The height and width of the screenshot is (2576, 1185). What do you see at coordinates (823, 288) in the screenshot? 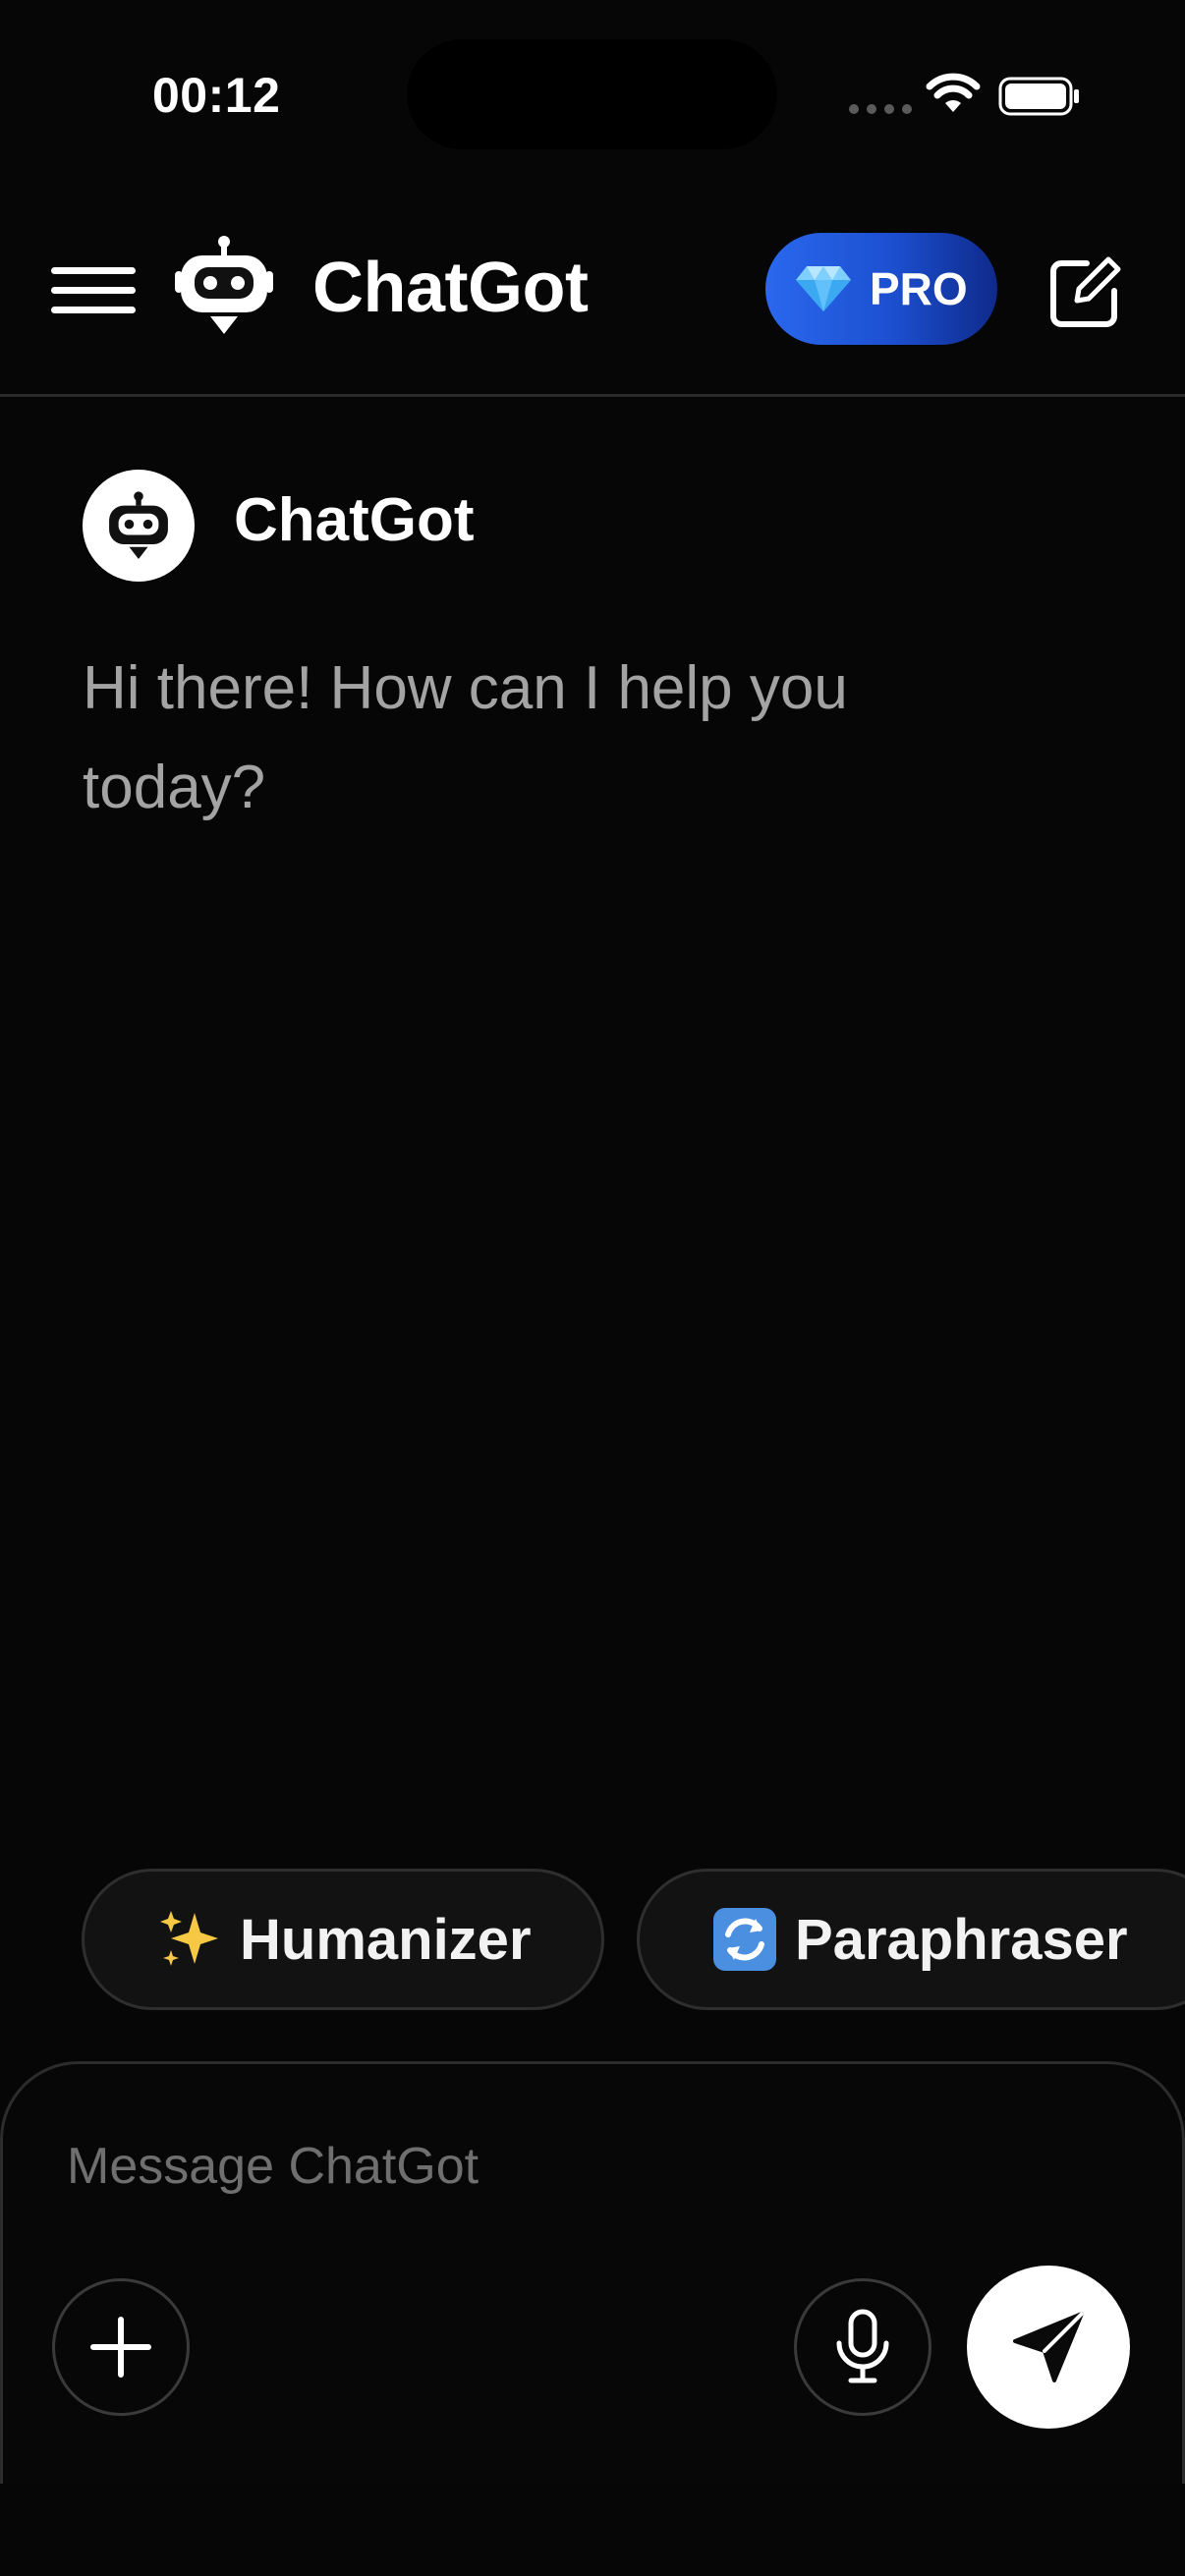
I see `diamond-icon` at bounding box center [823, 288].